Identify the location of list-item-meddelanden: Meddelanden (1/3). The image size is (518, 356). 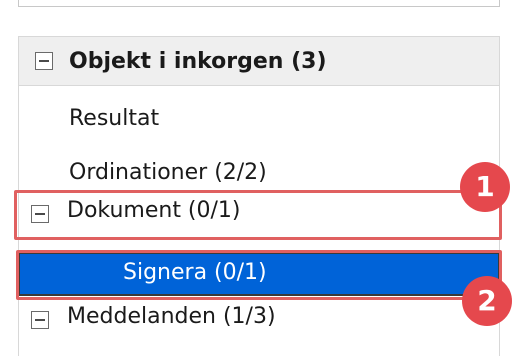
(171, 316).